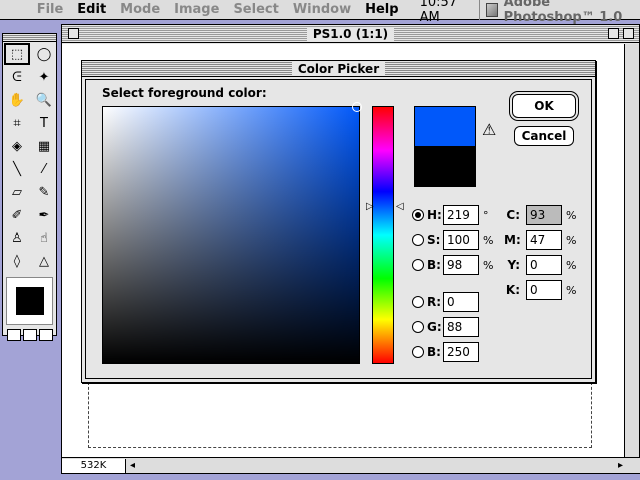 This screenshot has width=640, height=480. I want to click on cyan-row: C: 93 %, so click(540, 215).